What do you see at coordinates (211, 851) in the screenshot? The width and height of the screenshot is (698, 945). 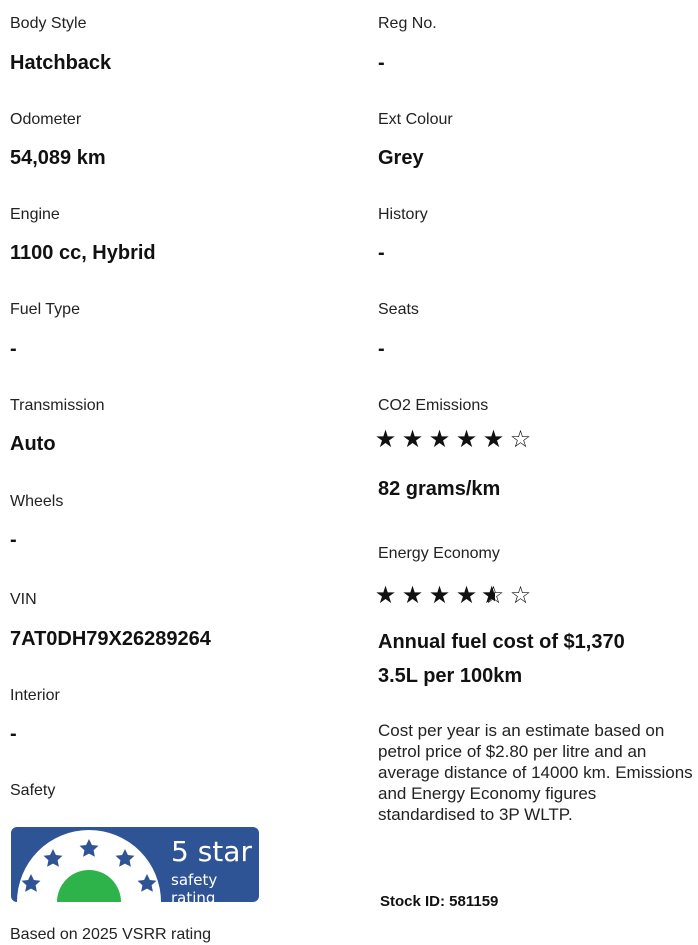 I see `badge-line-1: 5 star` at bounding box center [211, 851].